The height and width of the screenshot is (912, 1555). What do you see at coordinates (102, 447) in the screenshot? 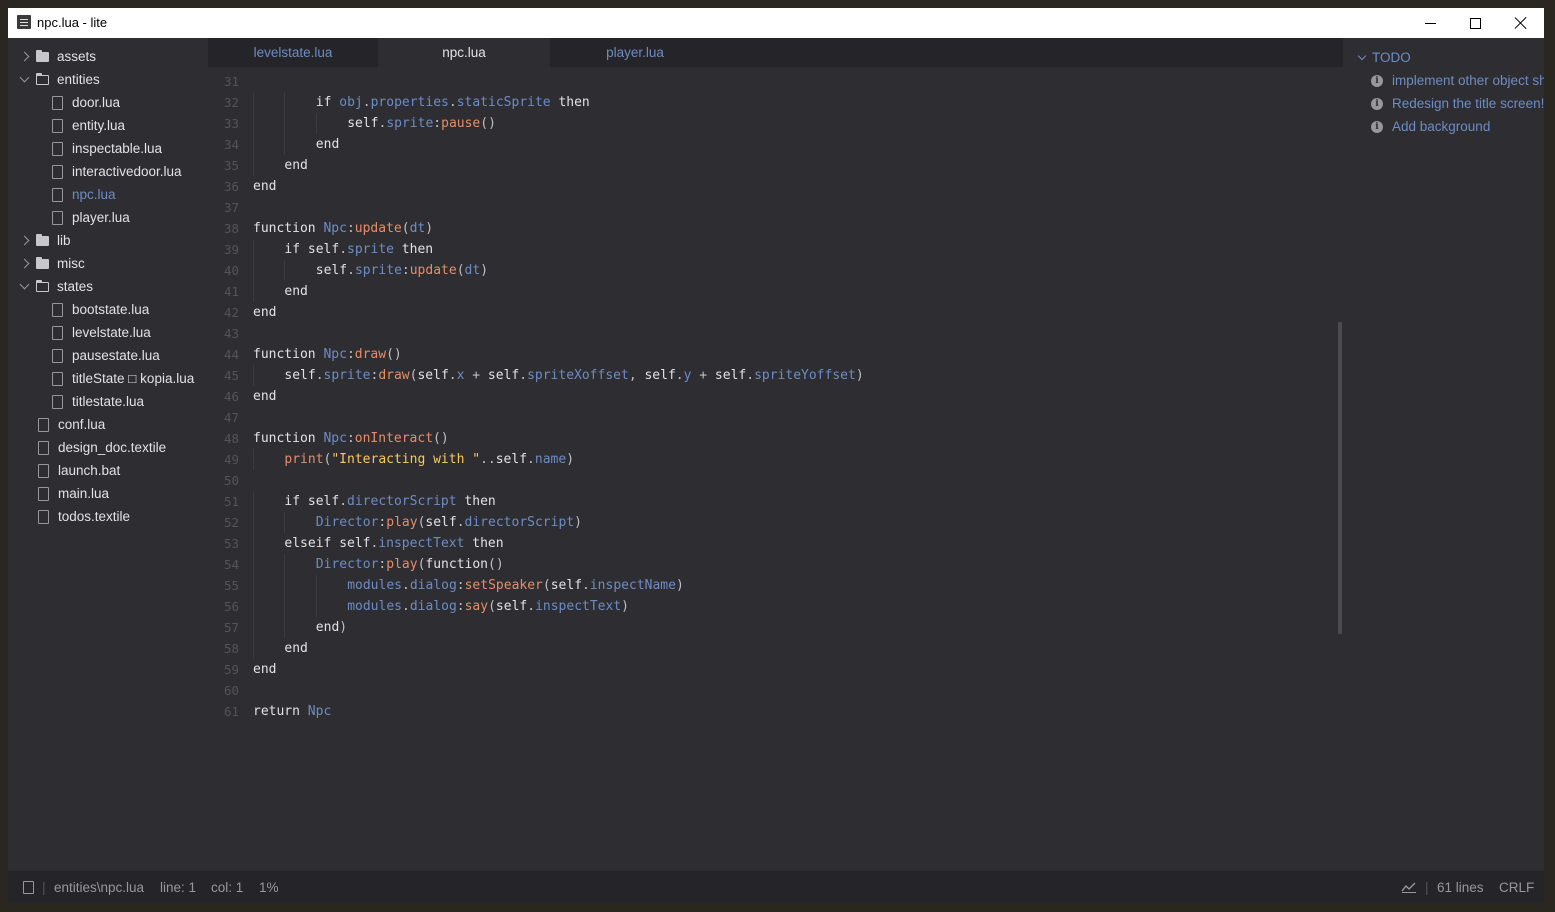
I see `file-item: design_doc.textile` at bounding box center [102, 447].